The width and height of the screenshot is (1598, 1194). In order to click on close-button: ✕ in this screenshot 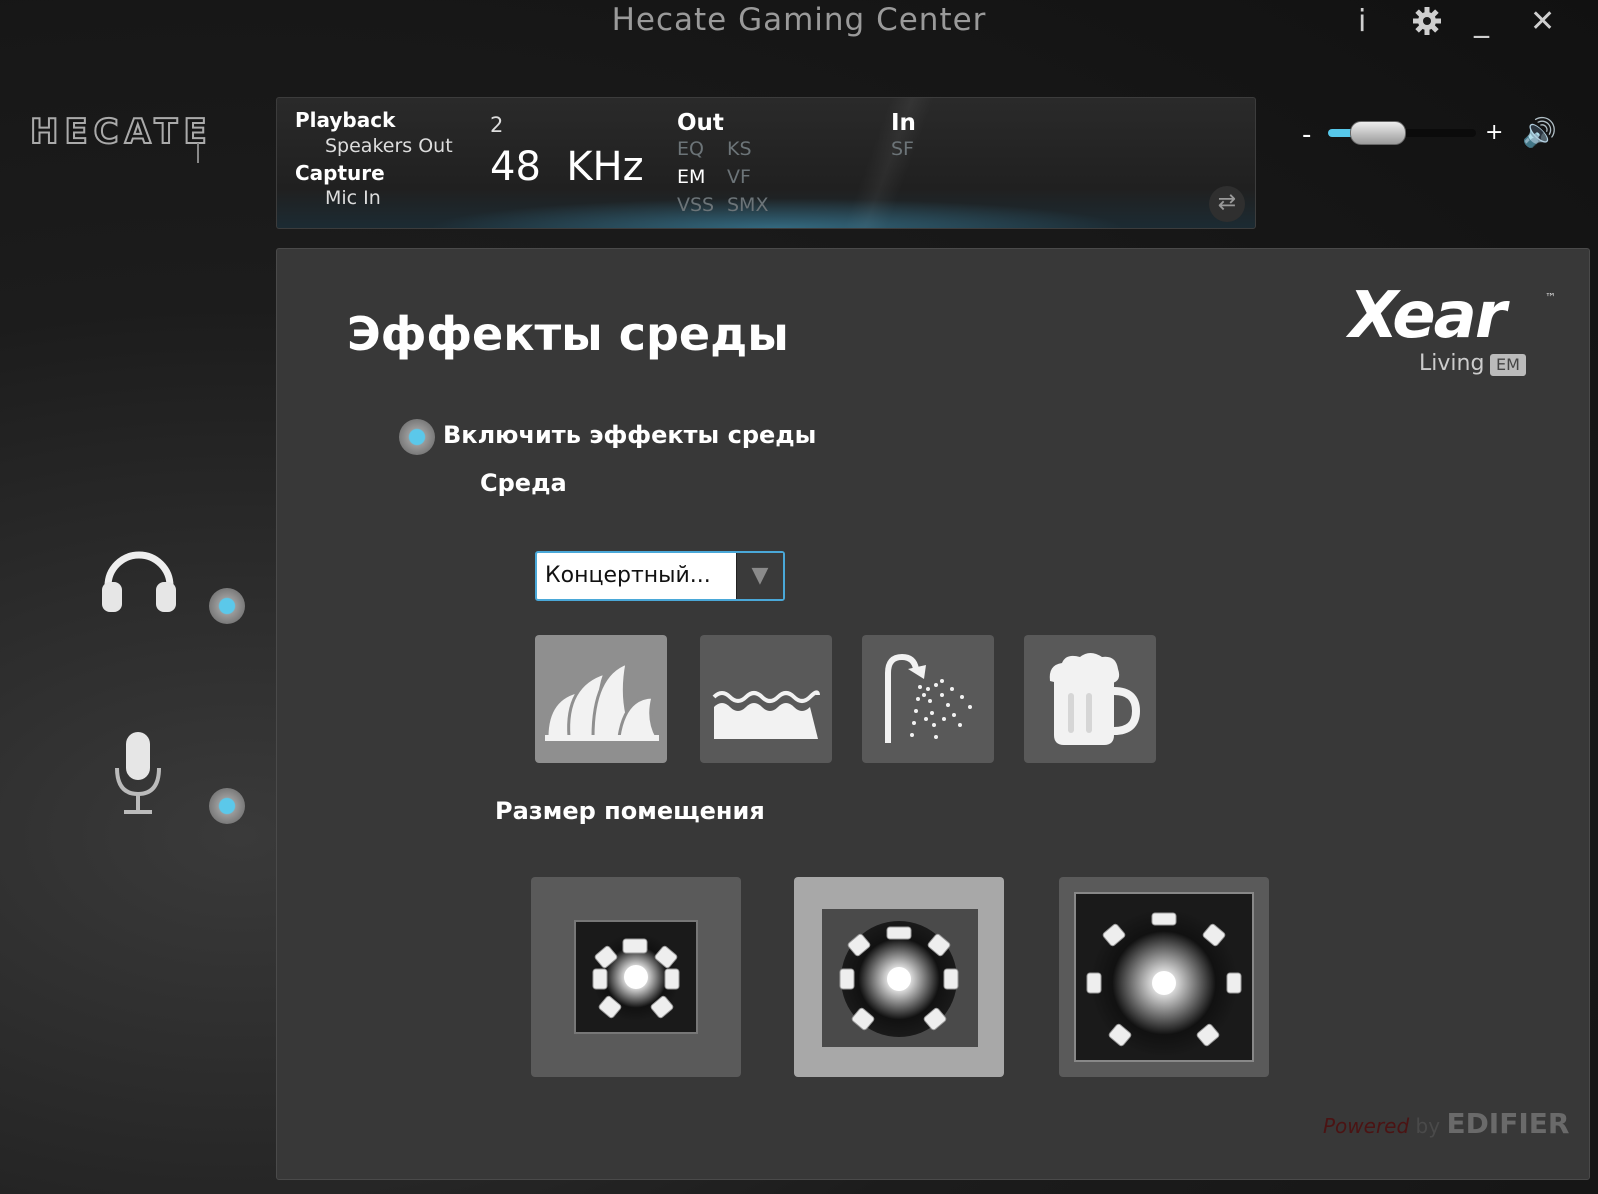, I will do `click(1542, 21)`.